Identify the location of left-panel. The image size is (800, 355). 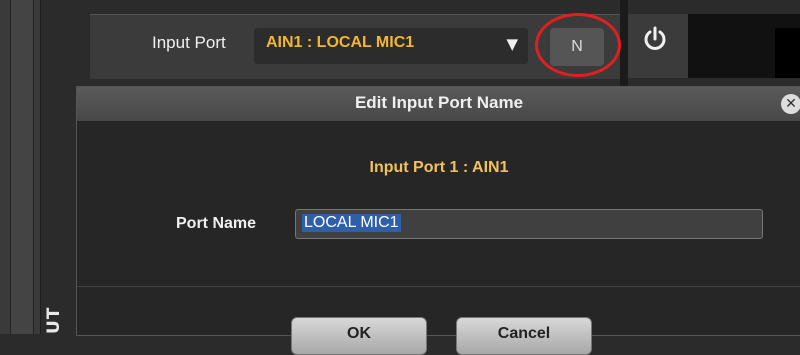
(20, 167).